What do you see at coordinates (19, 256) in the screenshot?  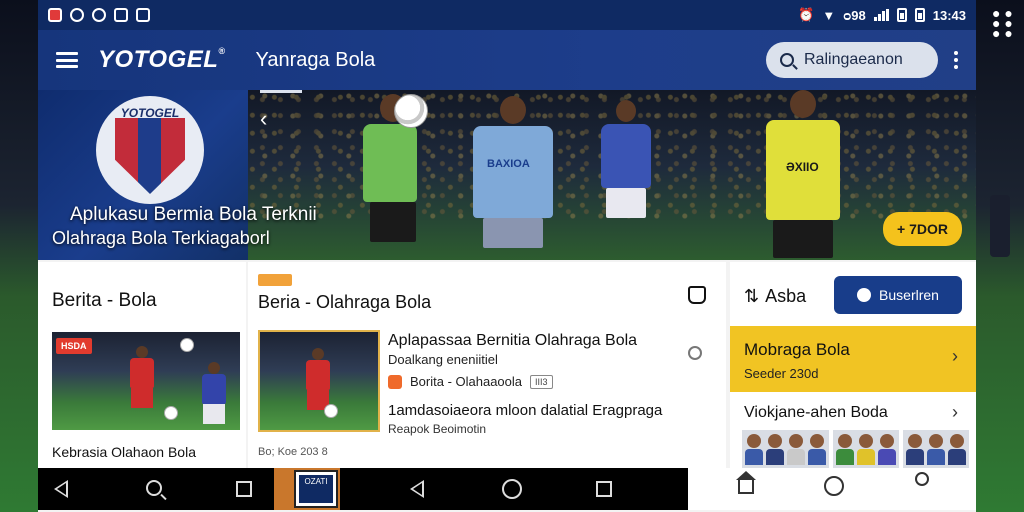 I see `background-stadium-left` at bounding box center [19, 256].